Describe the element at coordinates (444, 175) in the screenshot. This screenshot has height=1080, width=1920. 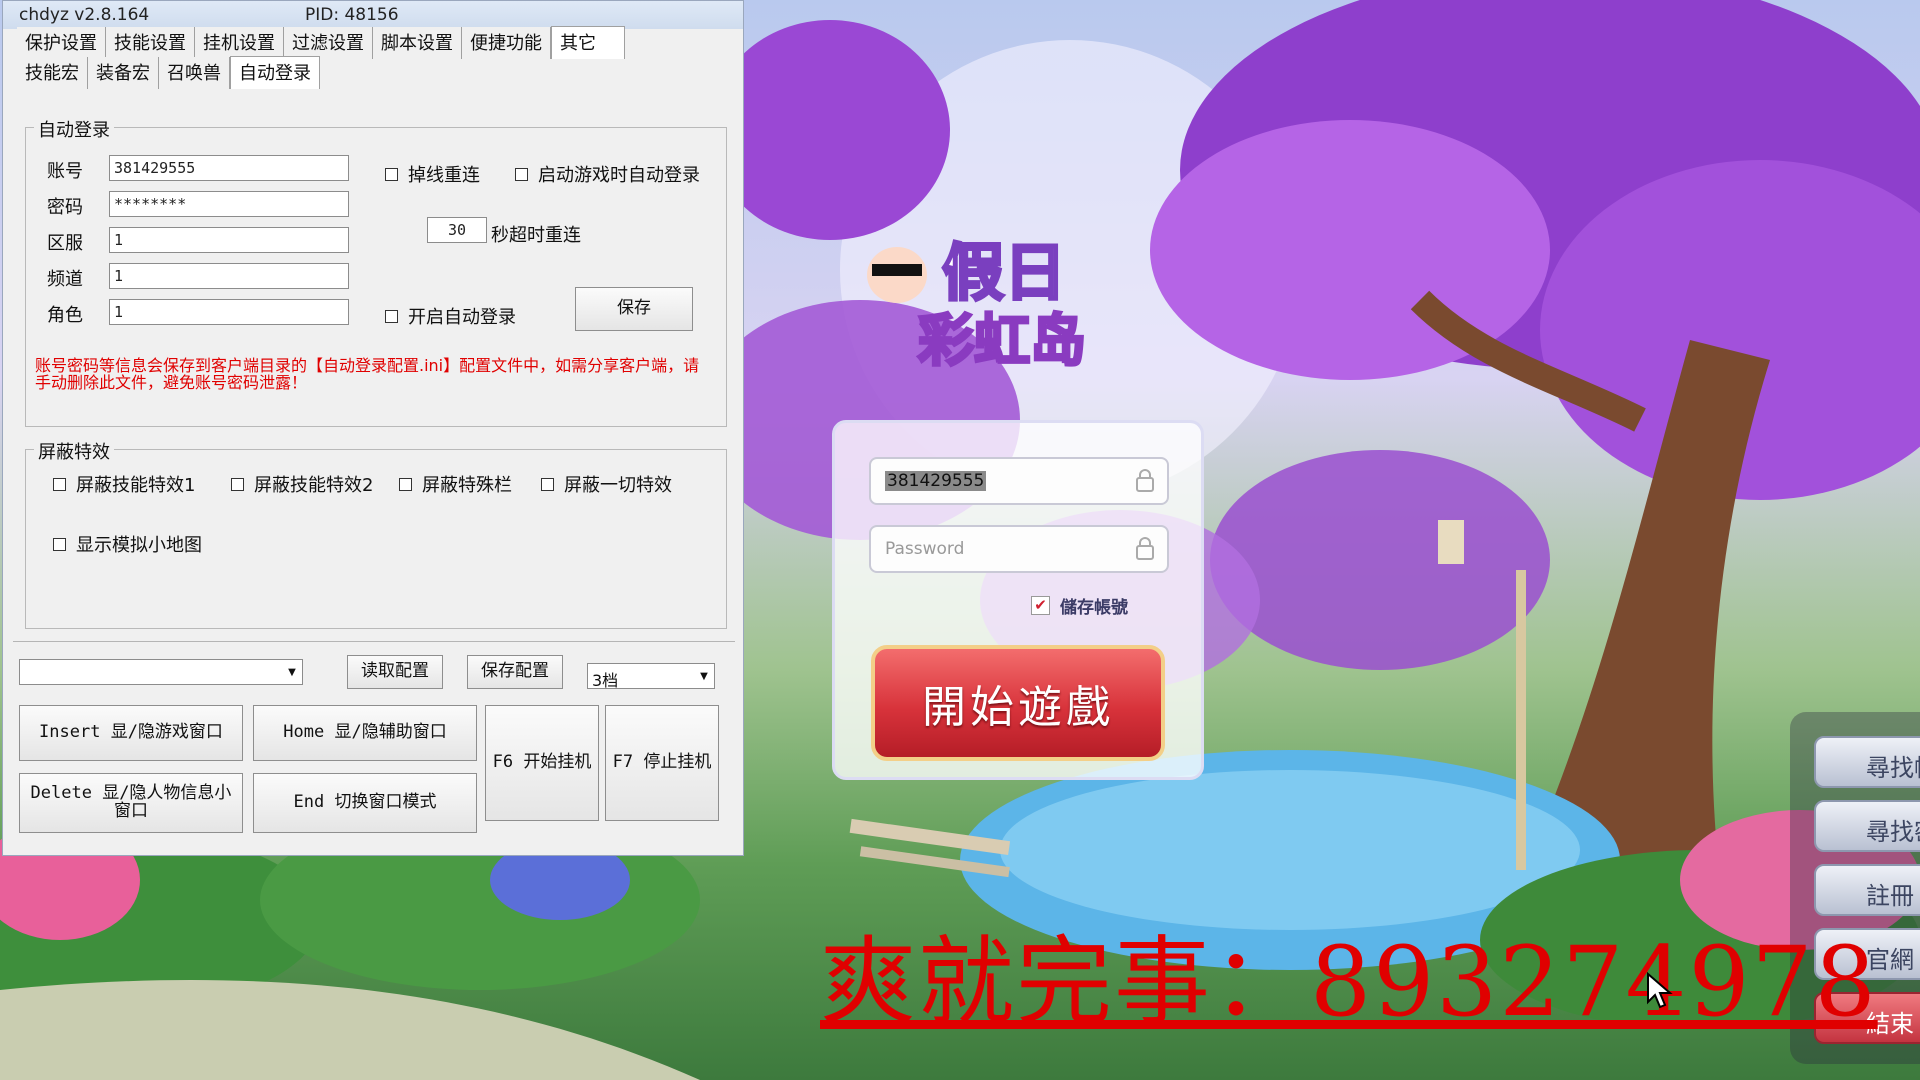
I see `reconnect-label: 掉线重连` at that location.